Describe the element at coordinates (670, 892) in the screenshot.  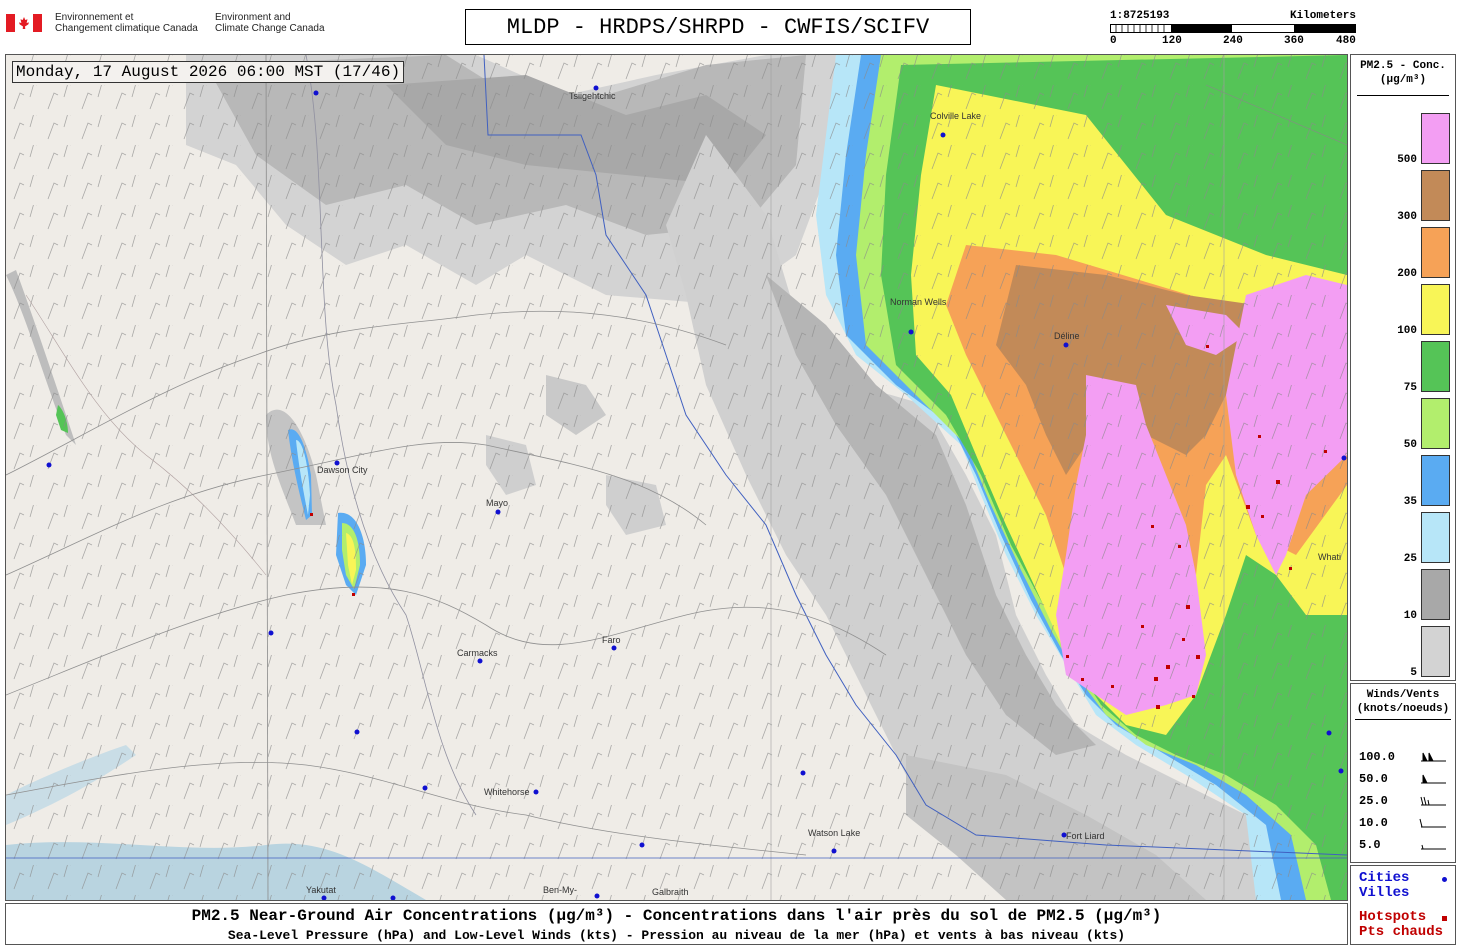
I see `city-label: Galbraith` at that location.